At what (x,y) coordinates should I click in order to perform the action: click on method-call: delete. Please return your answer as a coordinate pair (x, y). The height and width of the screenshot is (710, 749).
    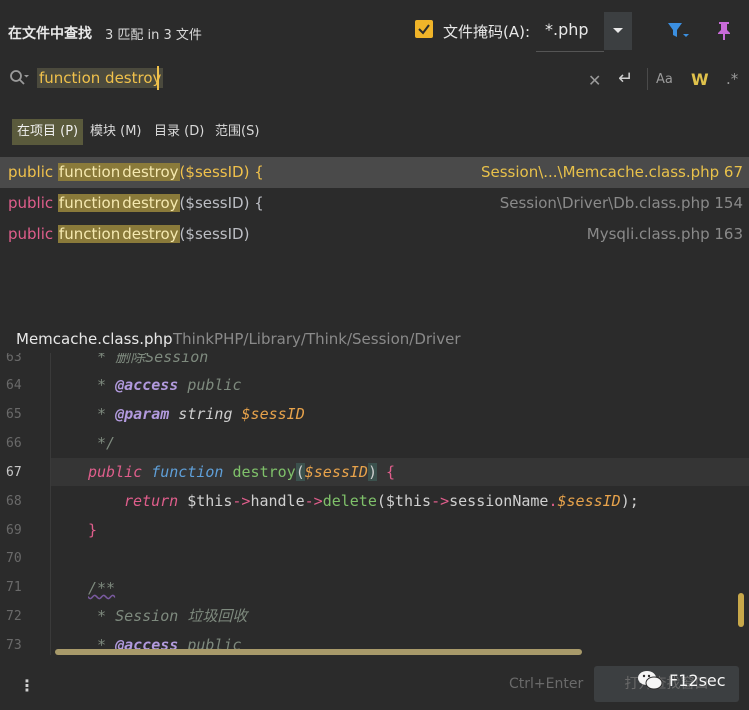
    Looking at the image, I should click on (349, 501).